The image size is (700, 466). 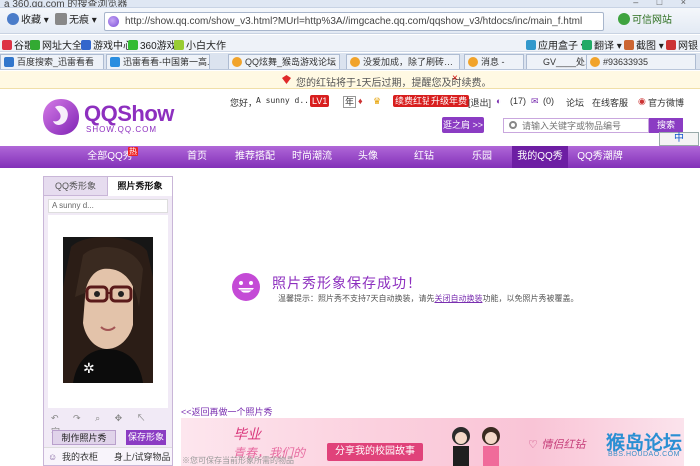 I want to click on web-nav-icon, so click(x=35, y=45).